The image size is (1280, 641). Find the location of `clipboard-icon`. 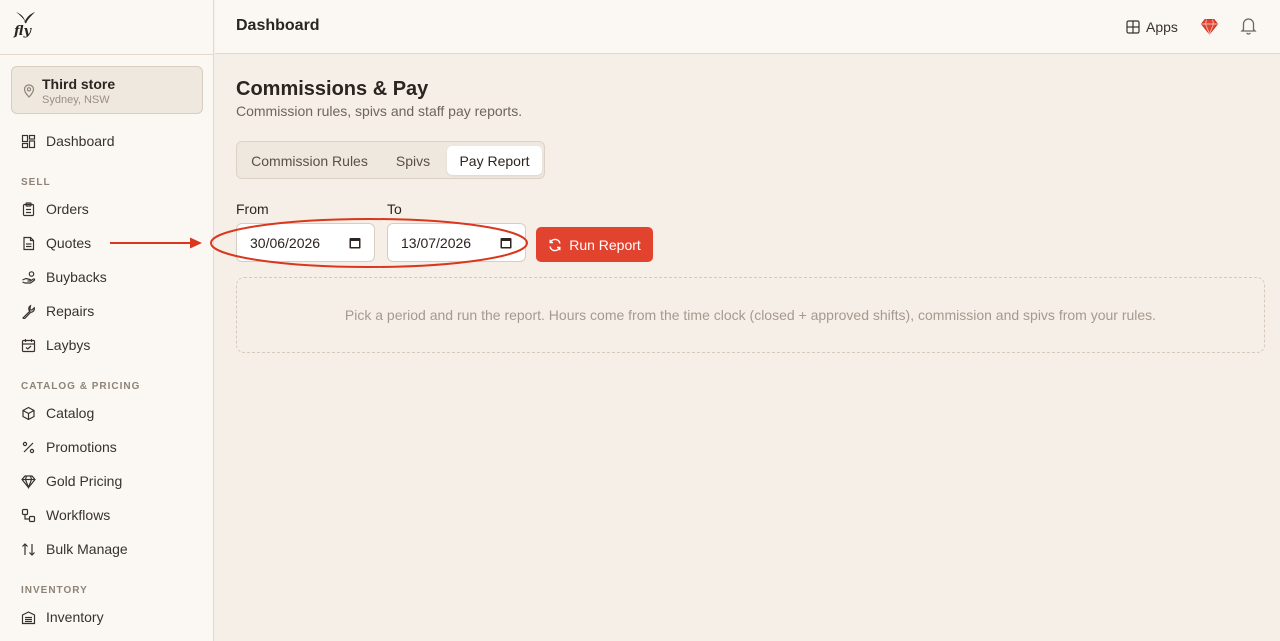

clipboard-icon is located at coordinates (28, 208).